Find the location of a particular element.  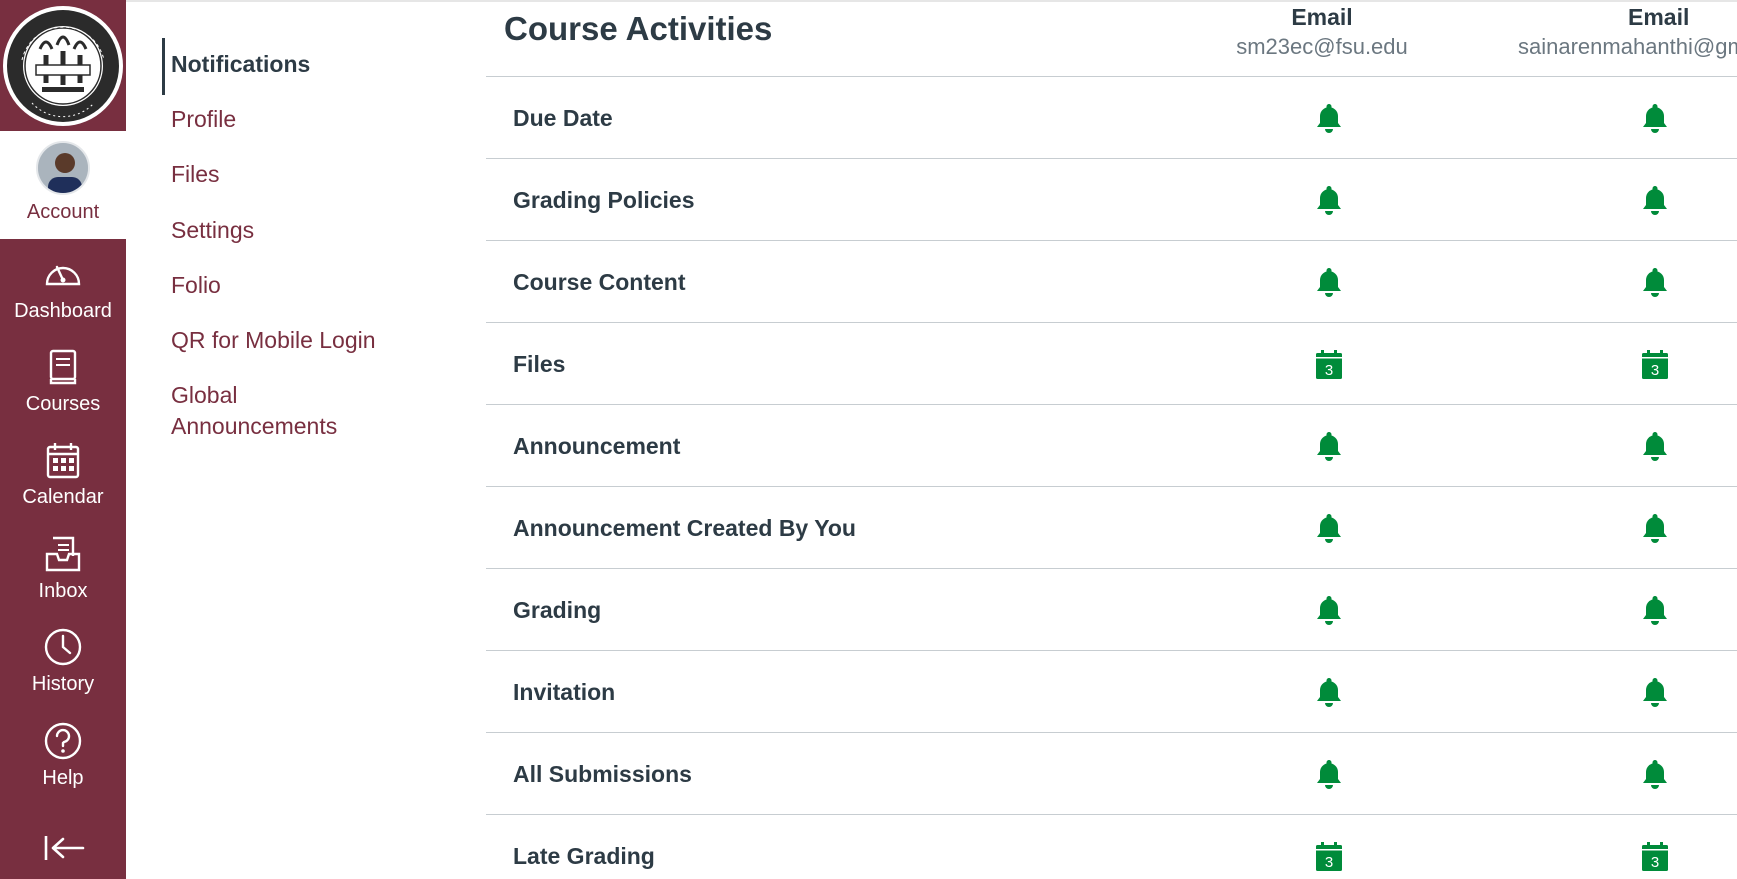

row-label: Announcement Created By You is located at coordinates (684, 528).